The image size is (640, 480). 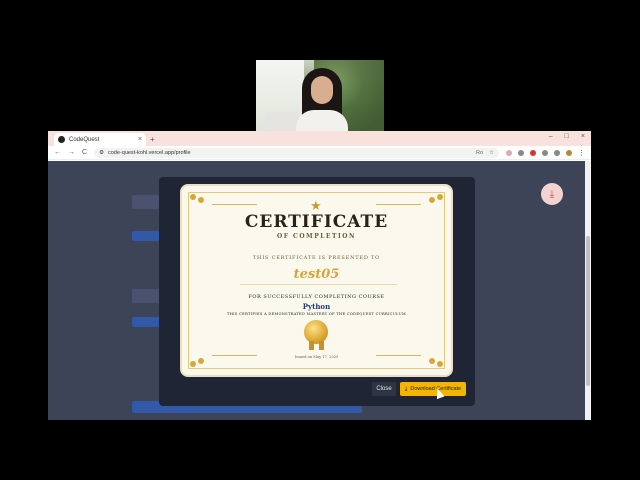 What do you see at coordinates (533, 152) in the screenshot?
I see `record-extension-icon` at bounding box center [533, 152].